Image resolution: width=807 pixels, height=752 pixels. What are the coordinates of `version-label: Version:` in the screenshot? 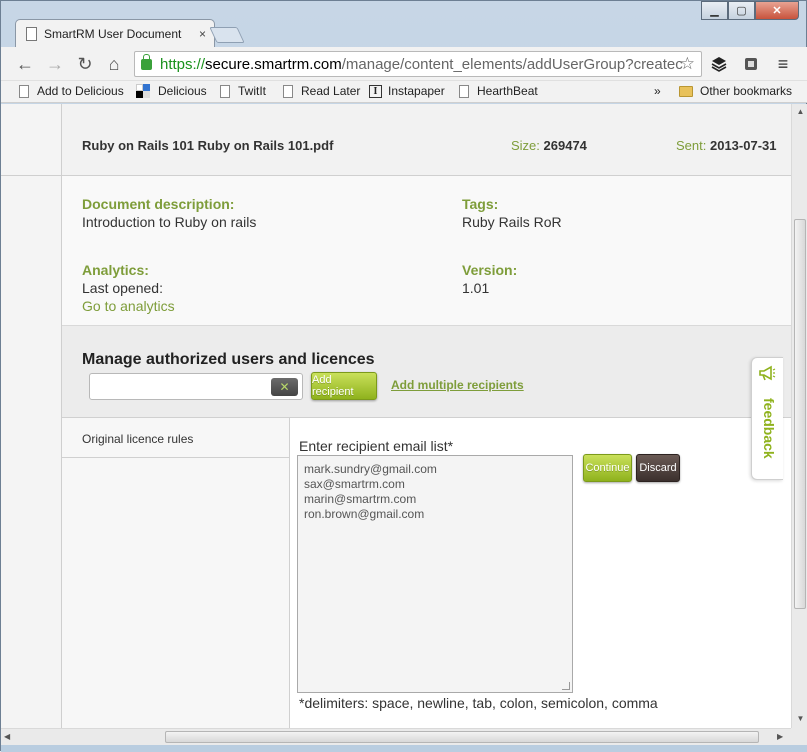 It's located at (490, 270).